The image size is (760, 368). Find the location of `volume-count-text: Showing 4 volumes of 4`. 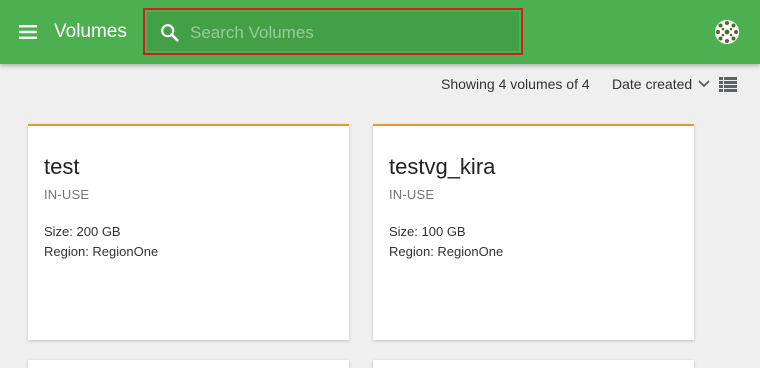

volume-count-text: Showing 4 volumes of 4 is located at coordinates (515, 84).